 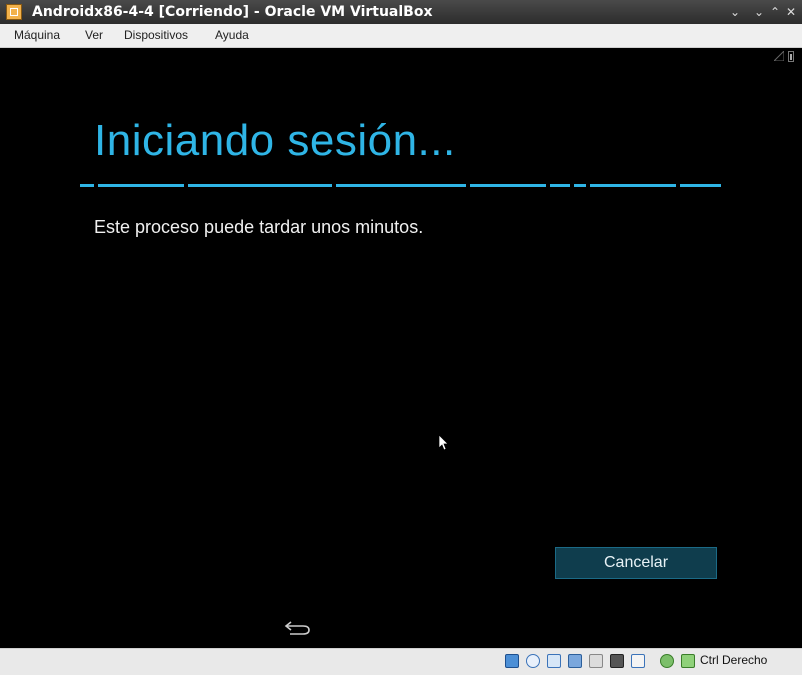 What do you see at coordinates (734, 660) in the screenshot?
I see `host-key-label: Ctrl Derecho` at bounding box center [734, 660].